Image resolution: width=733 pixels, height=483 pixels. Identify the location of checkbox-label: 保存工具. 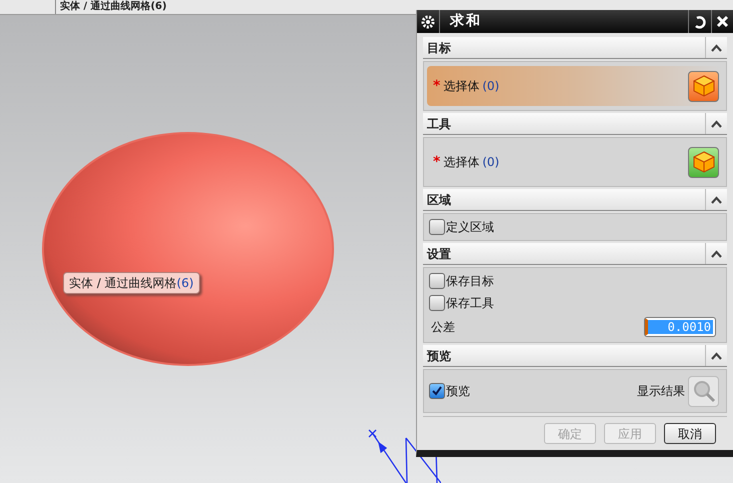
(470, 303).